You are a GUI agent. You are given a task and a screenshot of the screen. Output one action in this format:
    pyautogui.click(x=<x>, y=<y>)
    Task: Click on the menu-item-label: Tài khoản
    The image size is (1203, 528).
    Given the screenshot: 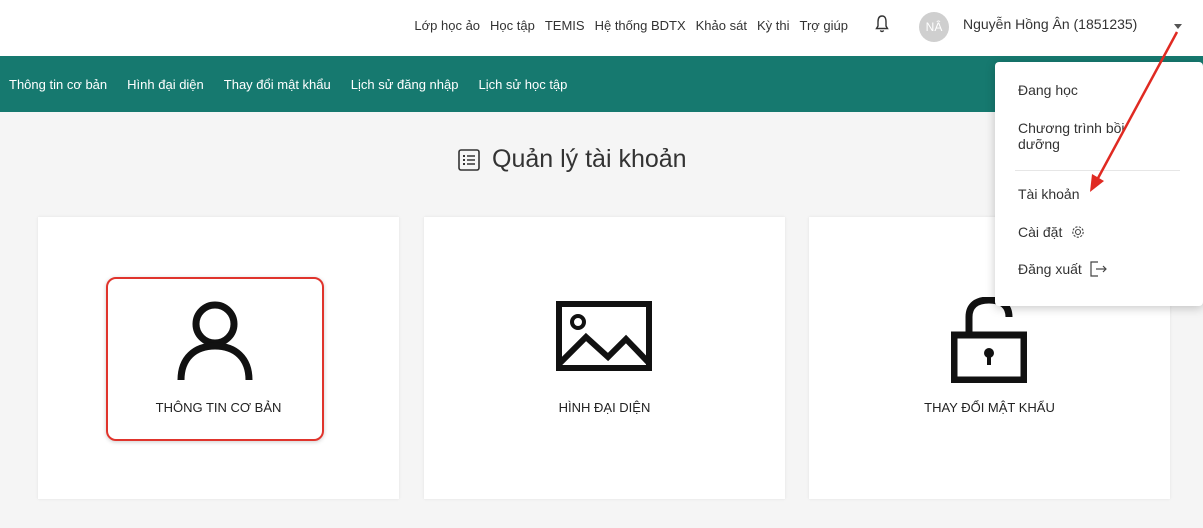 What is the action you would take?
    pyautogui.click(x=1049, y=194)
    